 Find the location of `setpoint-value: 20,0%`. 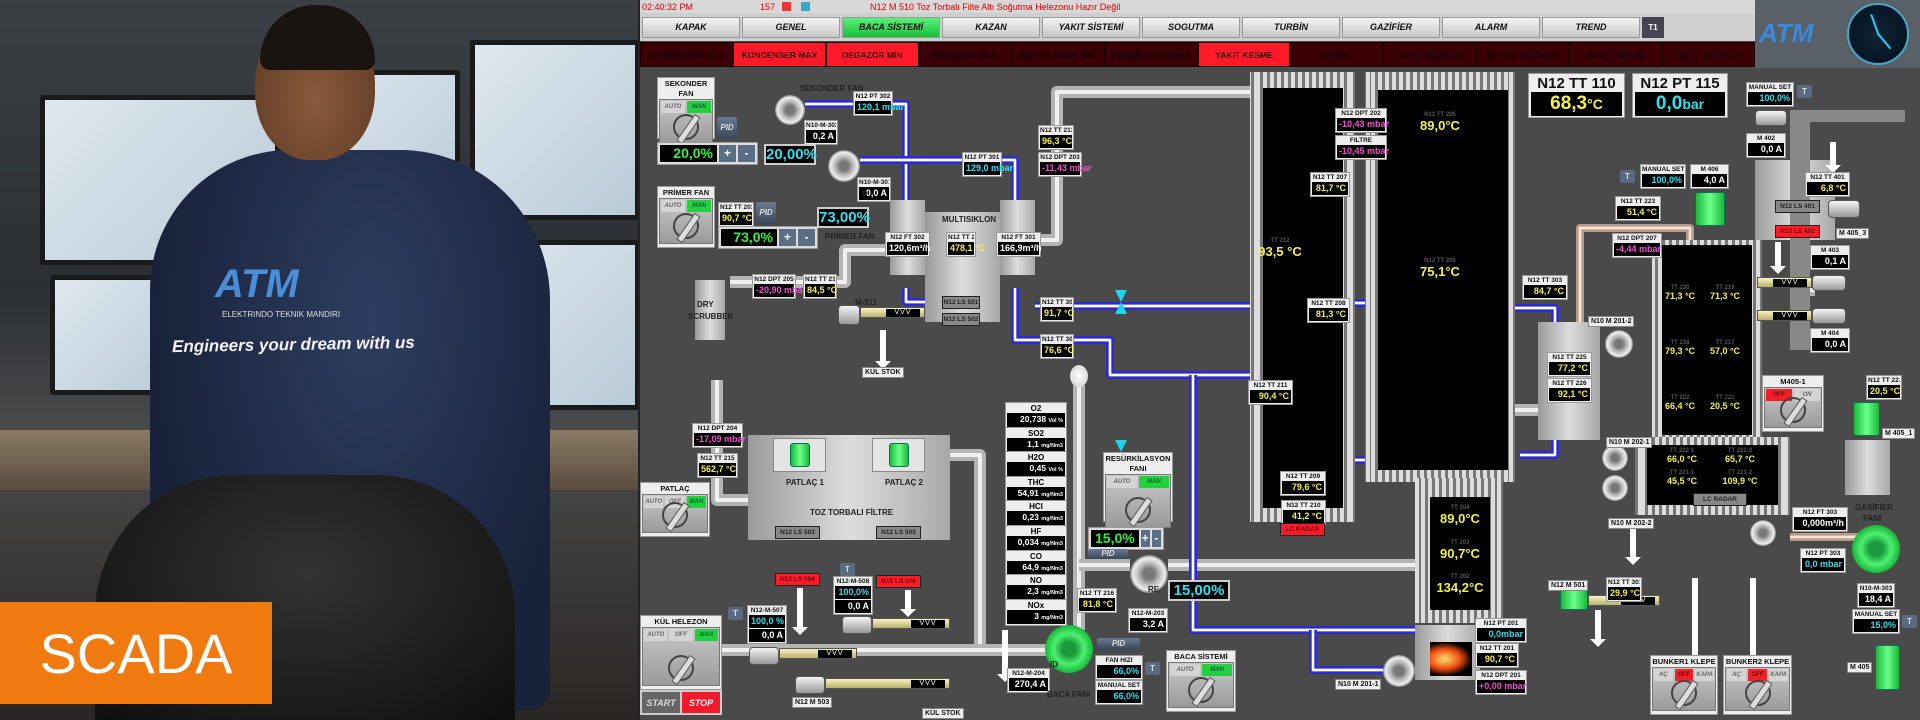

setpoint-value: 20,0% is located at coordinates (688, 153).